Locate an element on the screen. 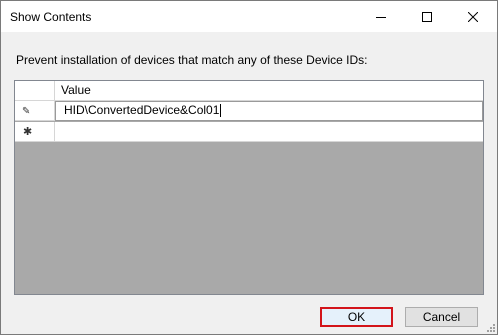 This screenshot has width=498, height=335. value-cell-text: HID\ConvertedDevice&Col01 is located at coordinates (142, 110).